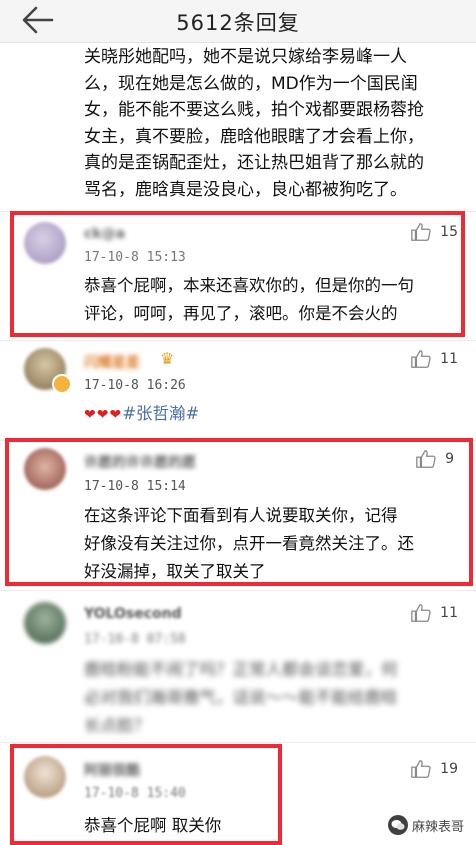 Image resolution: width=476 pixels, height=845 pixels. I want to click on like-button: 15, so click(434, 232).